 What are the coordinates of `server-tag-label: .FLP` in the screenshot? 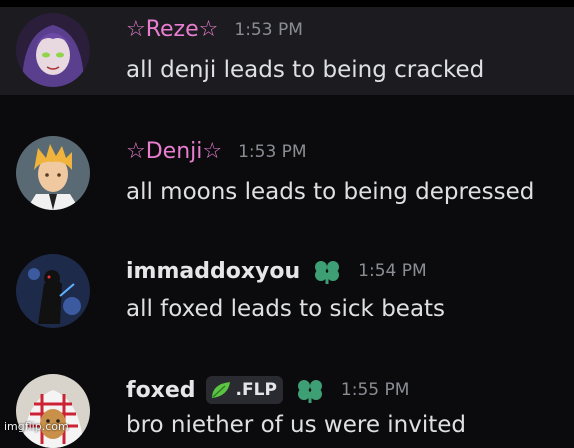 It's located at (256, 390).